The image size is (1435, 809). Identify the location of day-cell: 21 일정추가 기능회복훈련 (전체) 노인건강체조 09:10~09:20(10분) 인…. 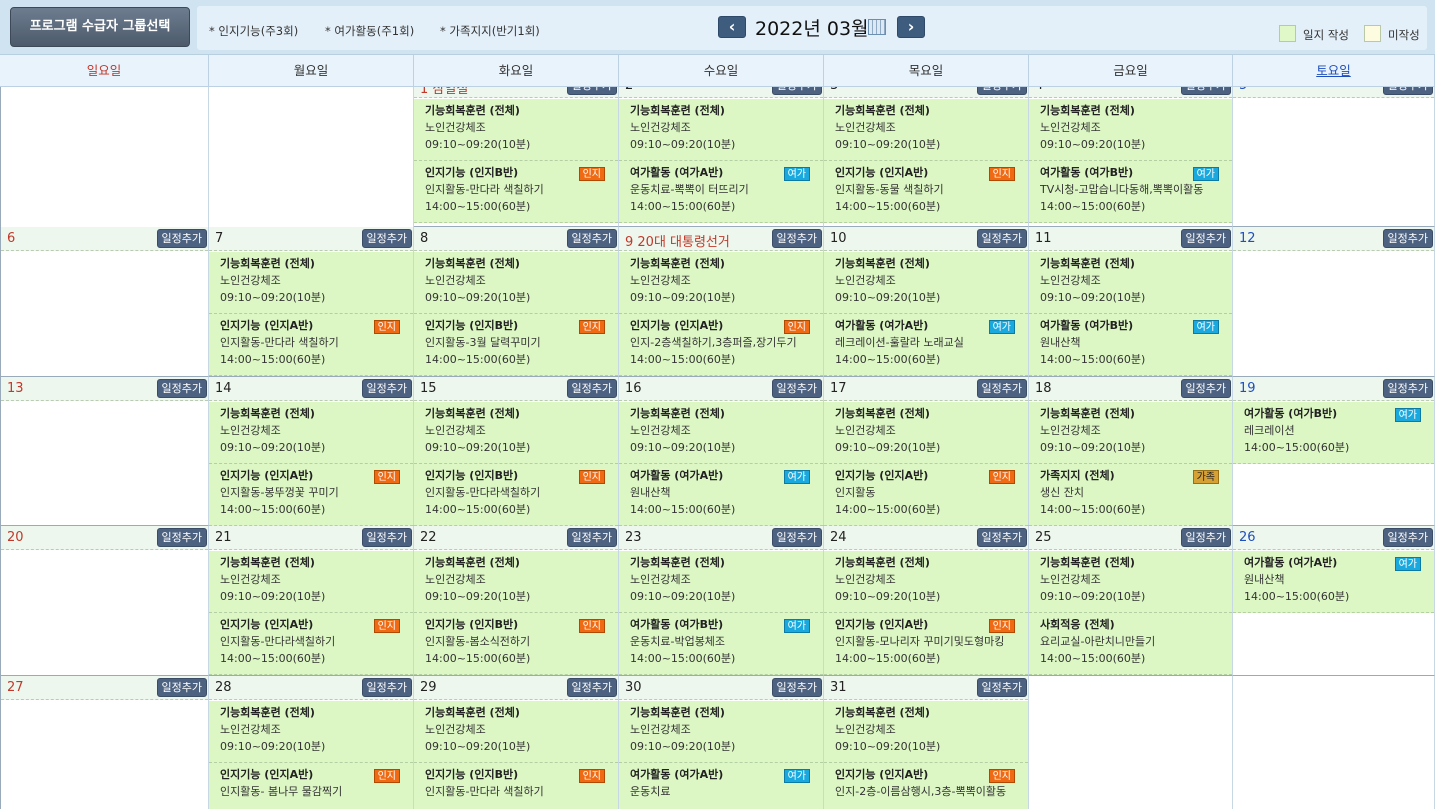
(311, 601).